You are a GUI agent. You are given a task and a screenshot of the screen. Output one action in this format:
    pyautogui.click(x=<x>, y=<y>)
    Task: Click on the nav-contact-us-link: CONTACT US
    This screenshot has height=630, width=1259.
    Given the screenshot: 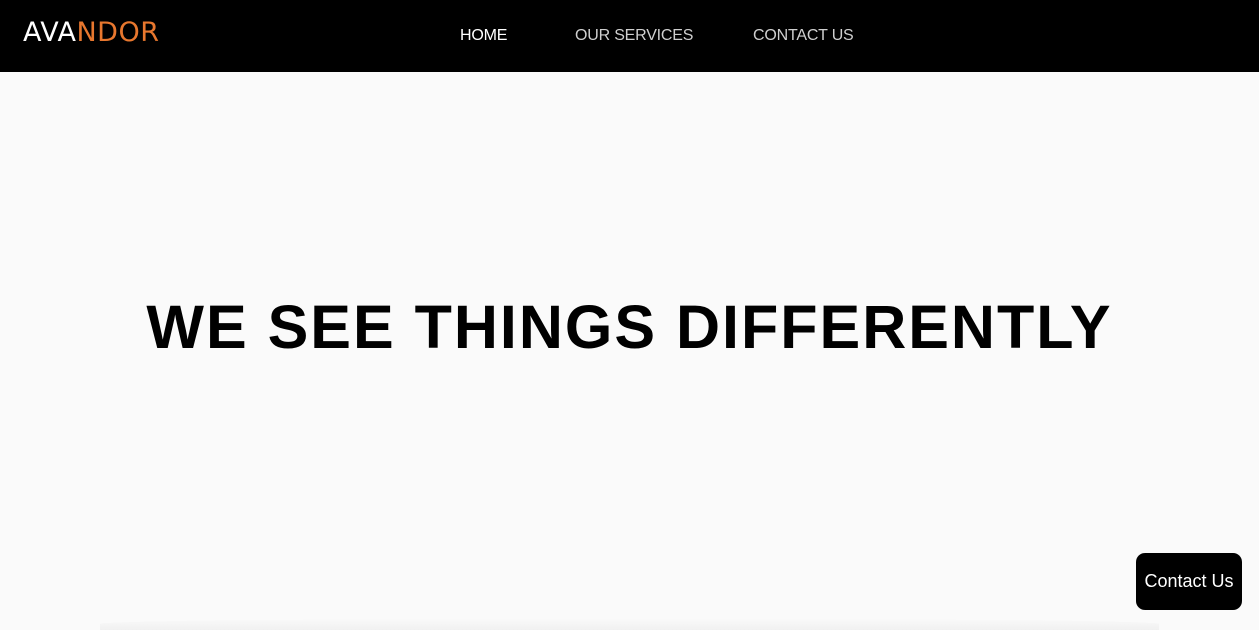 What is the action you would take?
    pyautogui.click(x=803, y=36)
    